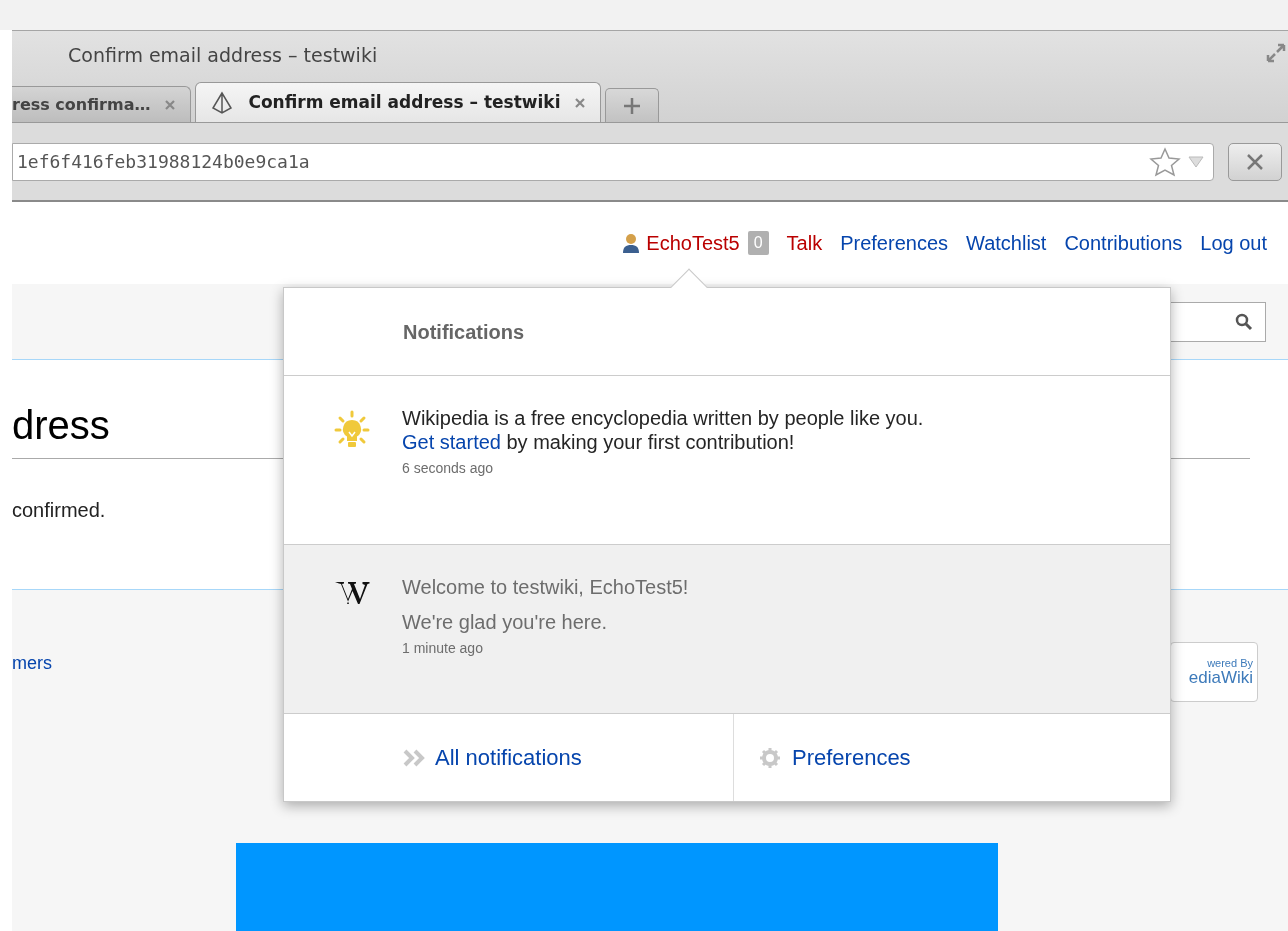  I want to click on url-text: 1ef6f416feb31988124b0e9ca1a, so click(164, 162).